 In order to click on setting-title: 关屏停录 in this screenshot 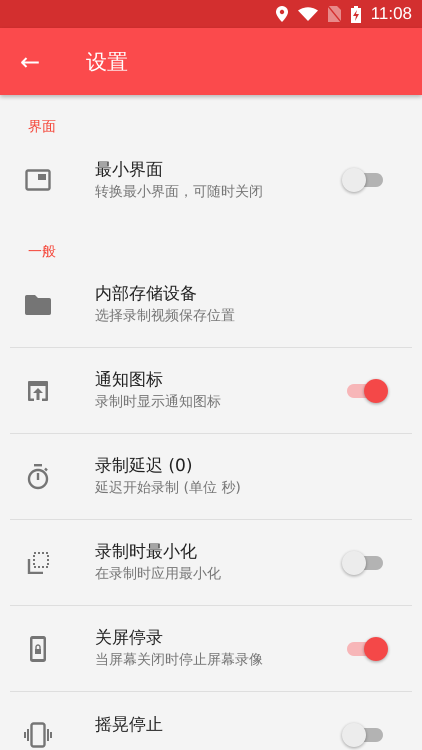, I will do `click(218, 638)`.